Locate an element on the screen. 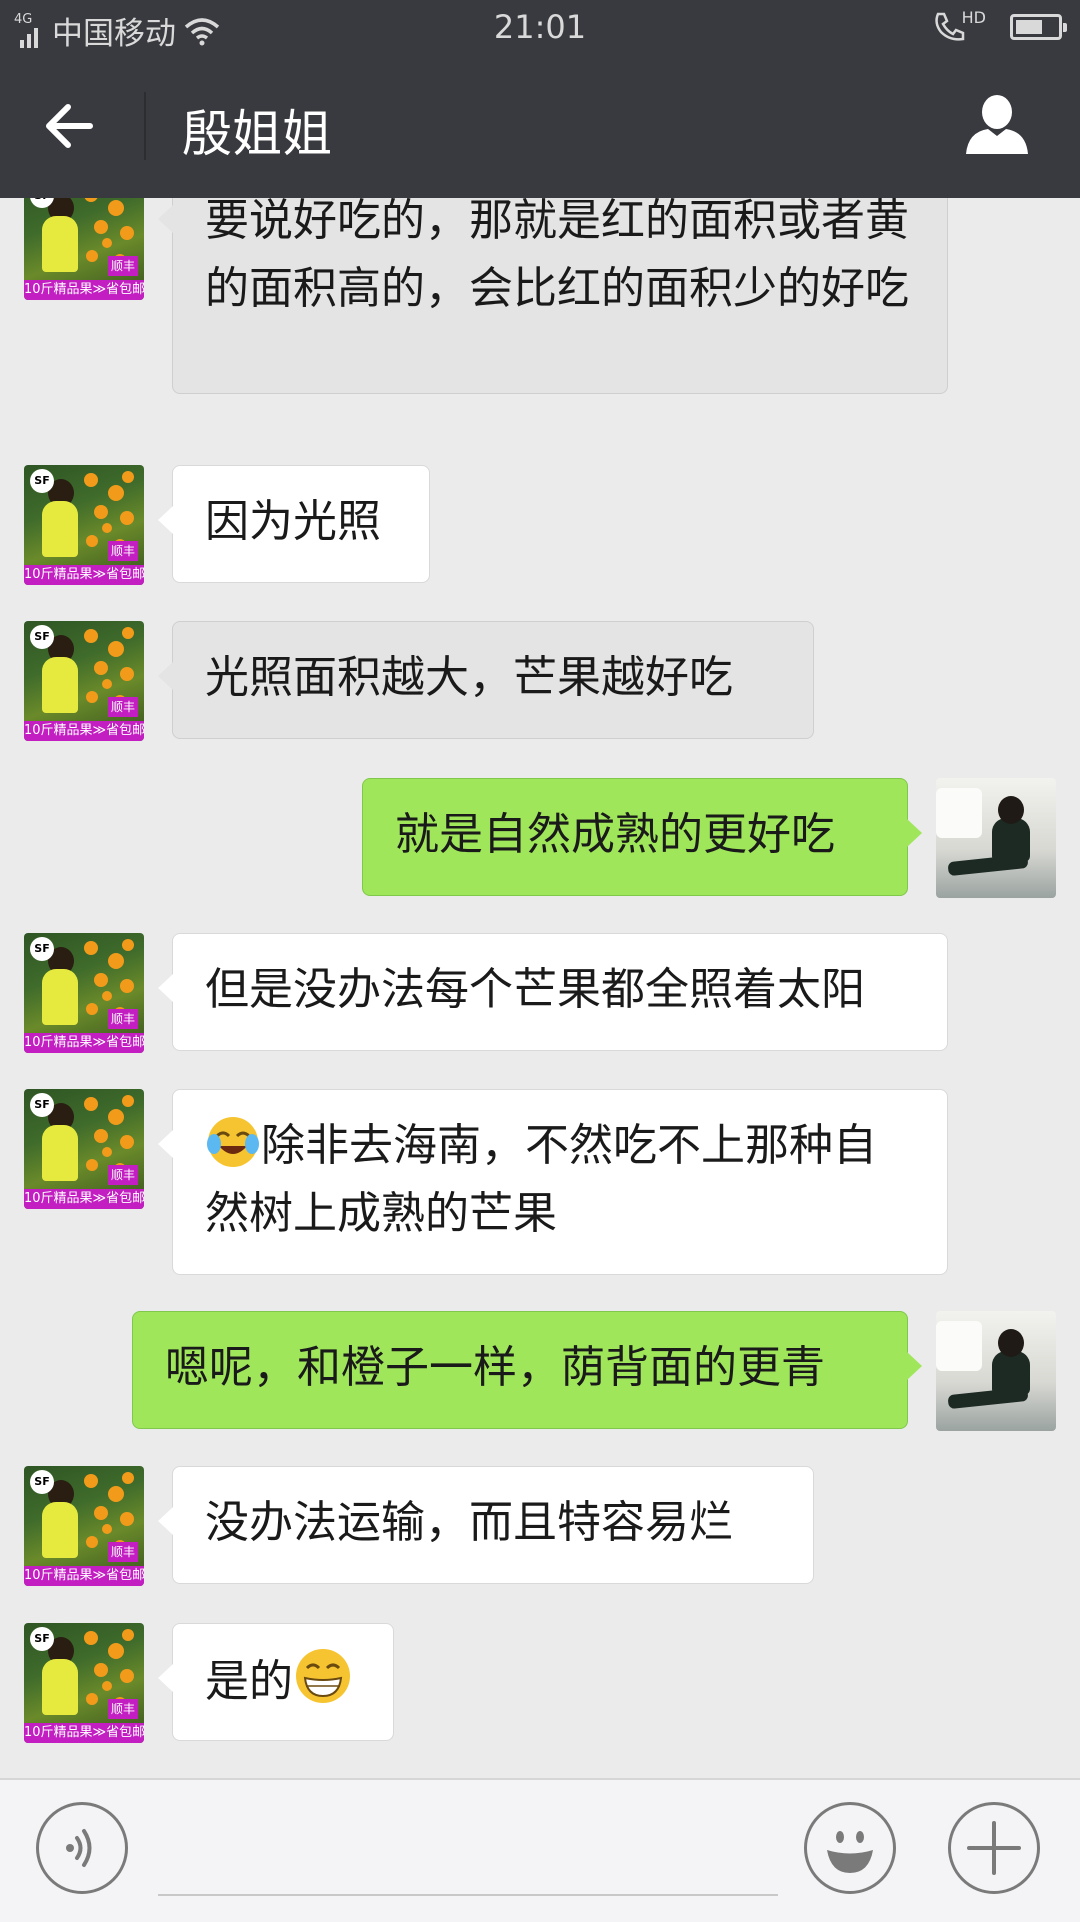 Image resolution: width=1080 pixels, height=1922 pixels. sent-message-bubble: 嗯呢，和橙子一样，荫背面的更青 is located at coordinates (527, 1370).